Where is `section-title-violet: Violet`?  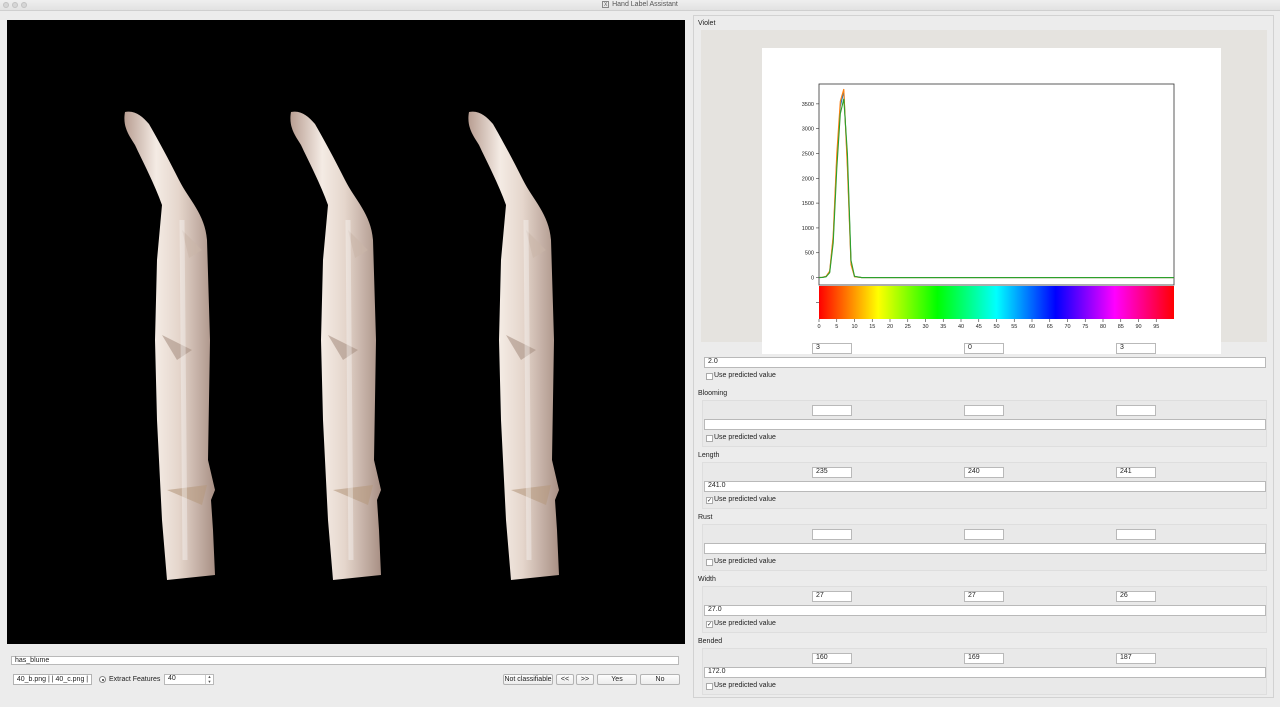 section-title-violet: Violet is located at coordinates (707, 23).